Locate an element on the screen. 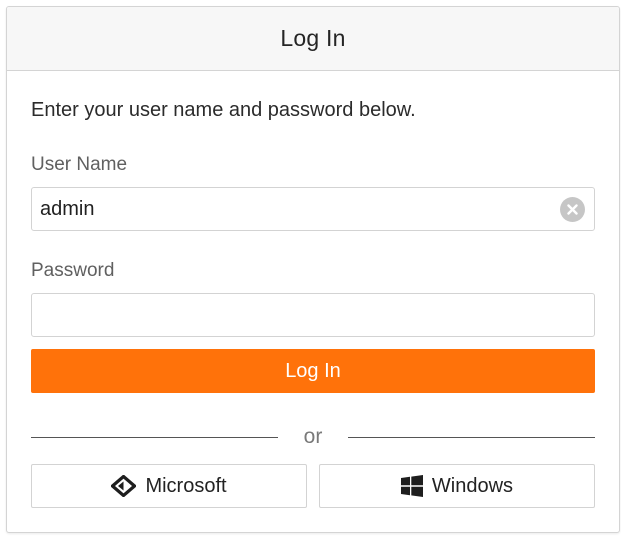 The height and width of the screenshot is (538, 621). or-divider: or is located at coordinates (313, 437).